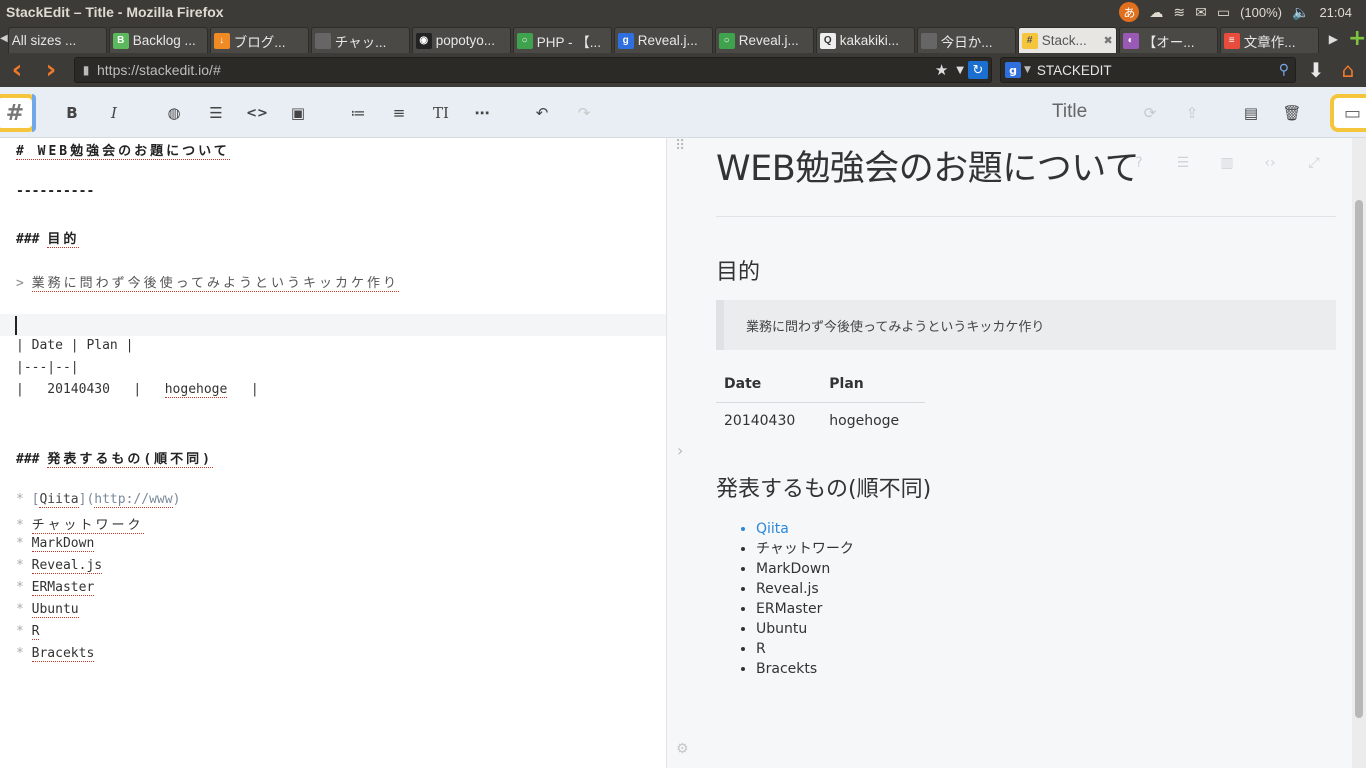 The image size is (1366, 768). What do you see at coordinates (120, 40) in the screenshot?
I see `favicon-icon: B` at bounding box center [120, 40].